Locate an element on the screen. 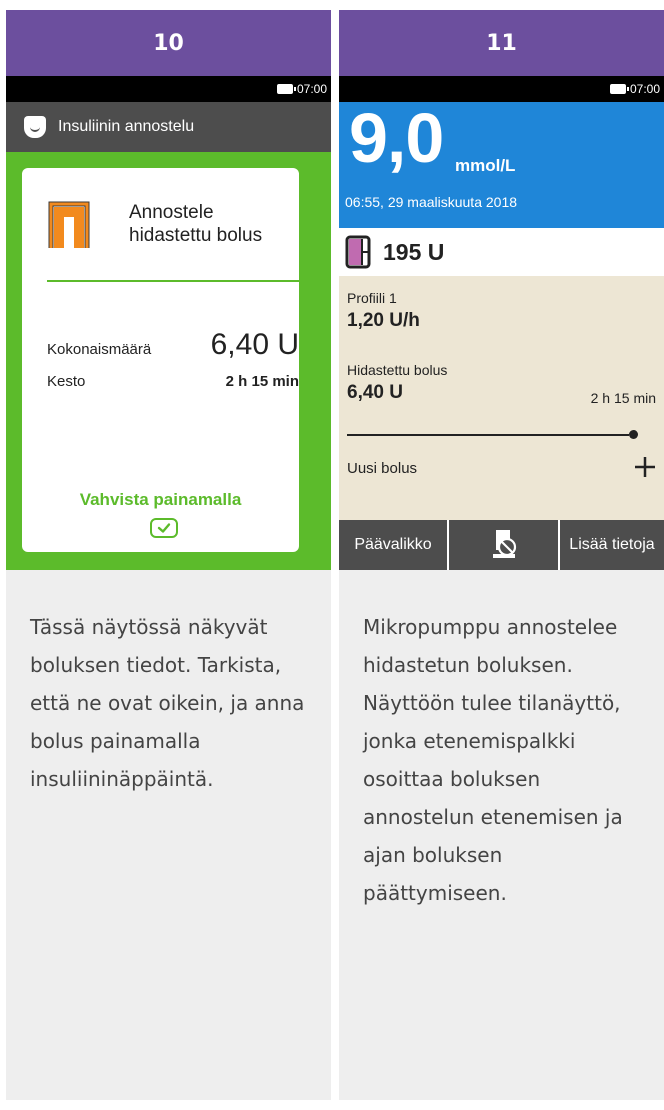 This screenshot has width=664, height=1110. glucose-unit: mmol/L is located at coordinates (485, 165).